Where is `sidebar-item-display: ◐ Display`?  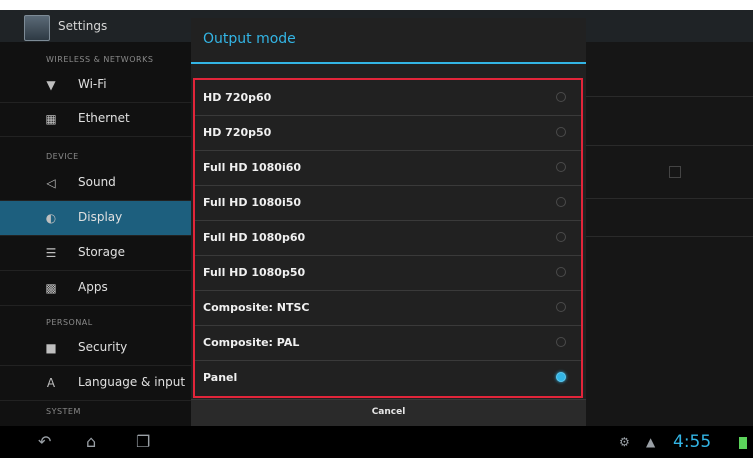
sidebar-item-display: ◐ Display is located at coordinates (97, 218).